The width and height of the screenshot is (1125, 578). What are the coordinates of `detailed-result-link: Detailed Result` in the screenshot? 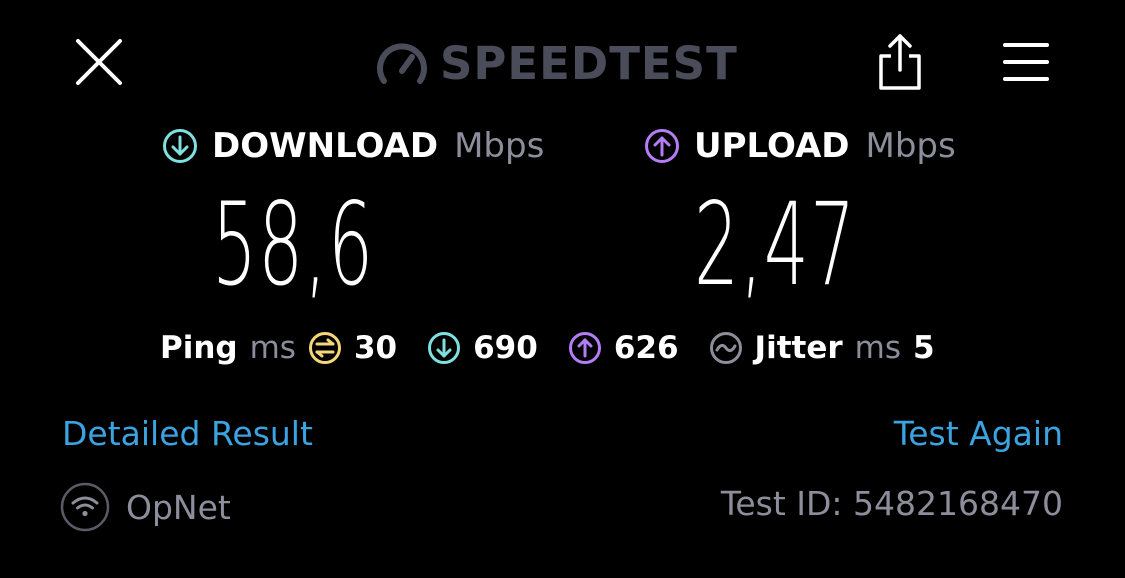 It's located at (187, 433).